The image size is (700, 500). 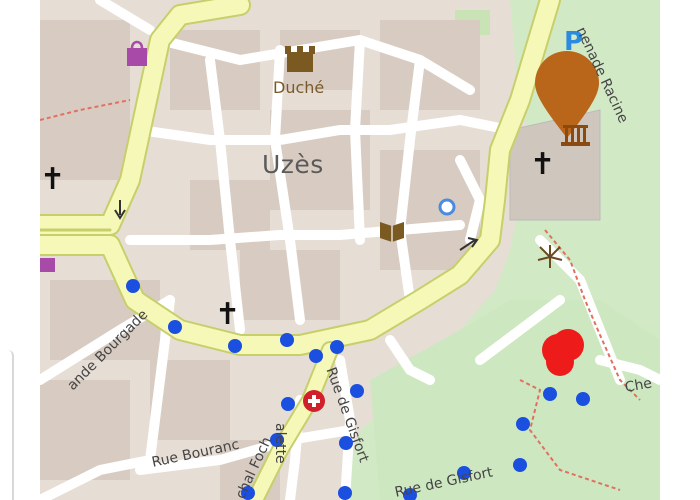 I want to click on left-screen-edge, so click(x=20, y=250).